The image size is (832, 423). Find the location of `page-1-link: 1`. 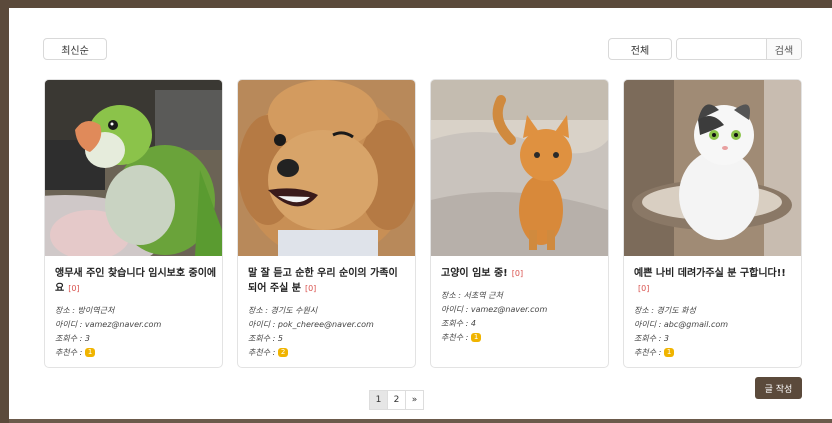

page-1-link: 1 is located at coordinates (378, 400).